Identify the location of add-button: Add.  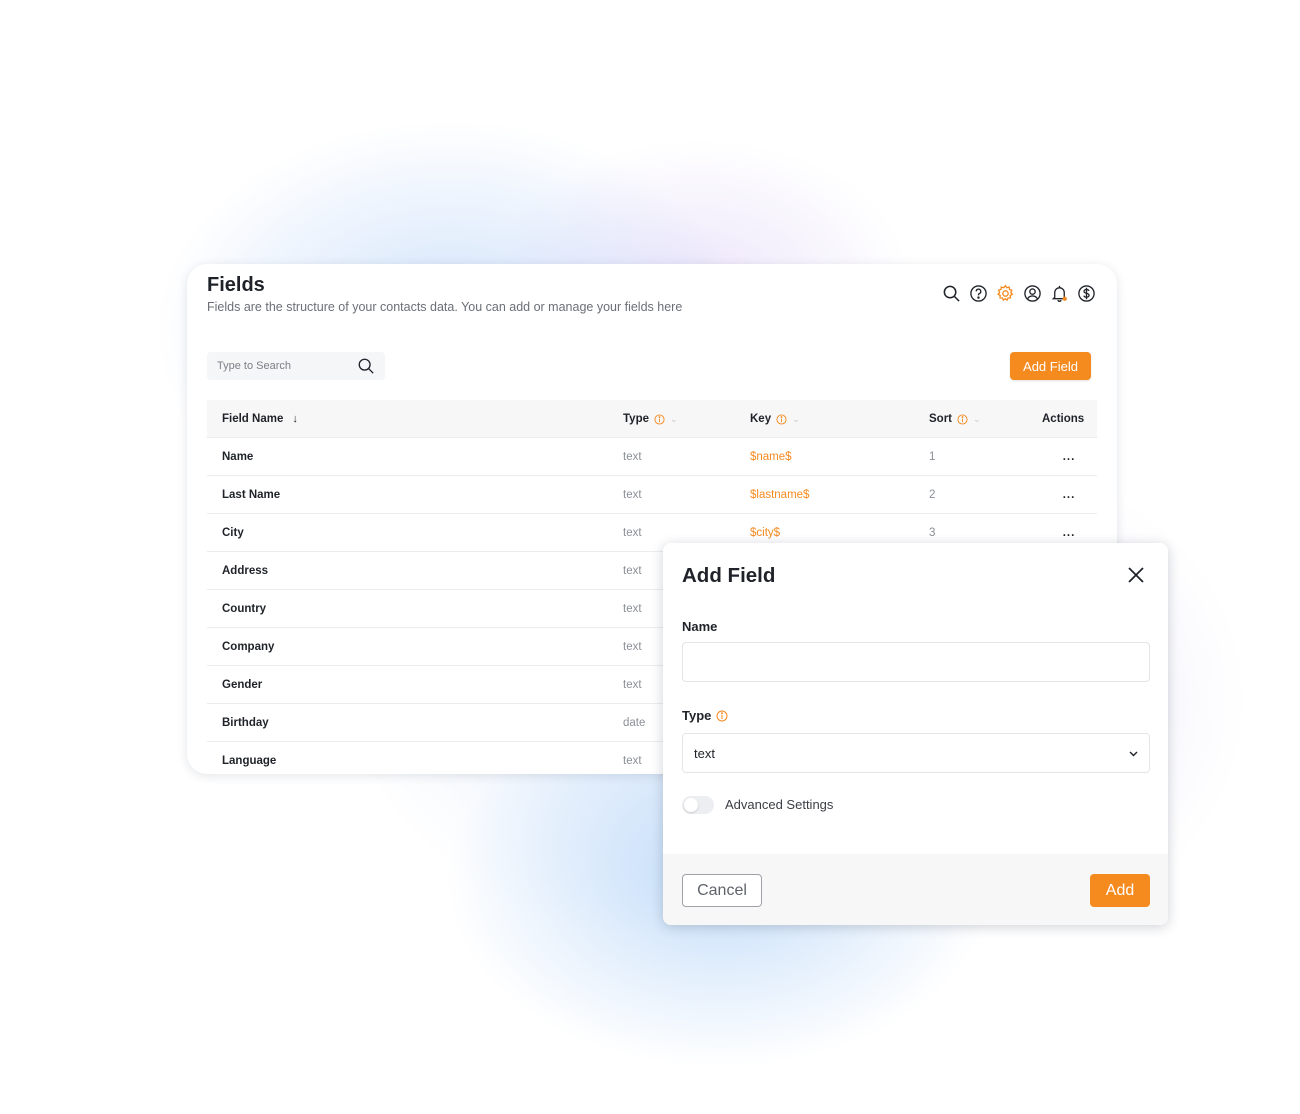
(1120, 890).